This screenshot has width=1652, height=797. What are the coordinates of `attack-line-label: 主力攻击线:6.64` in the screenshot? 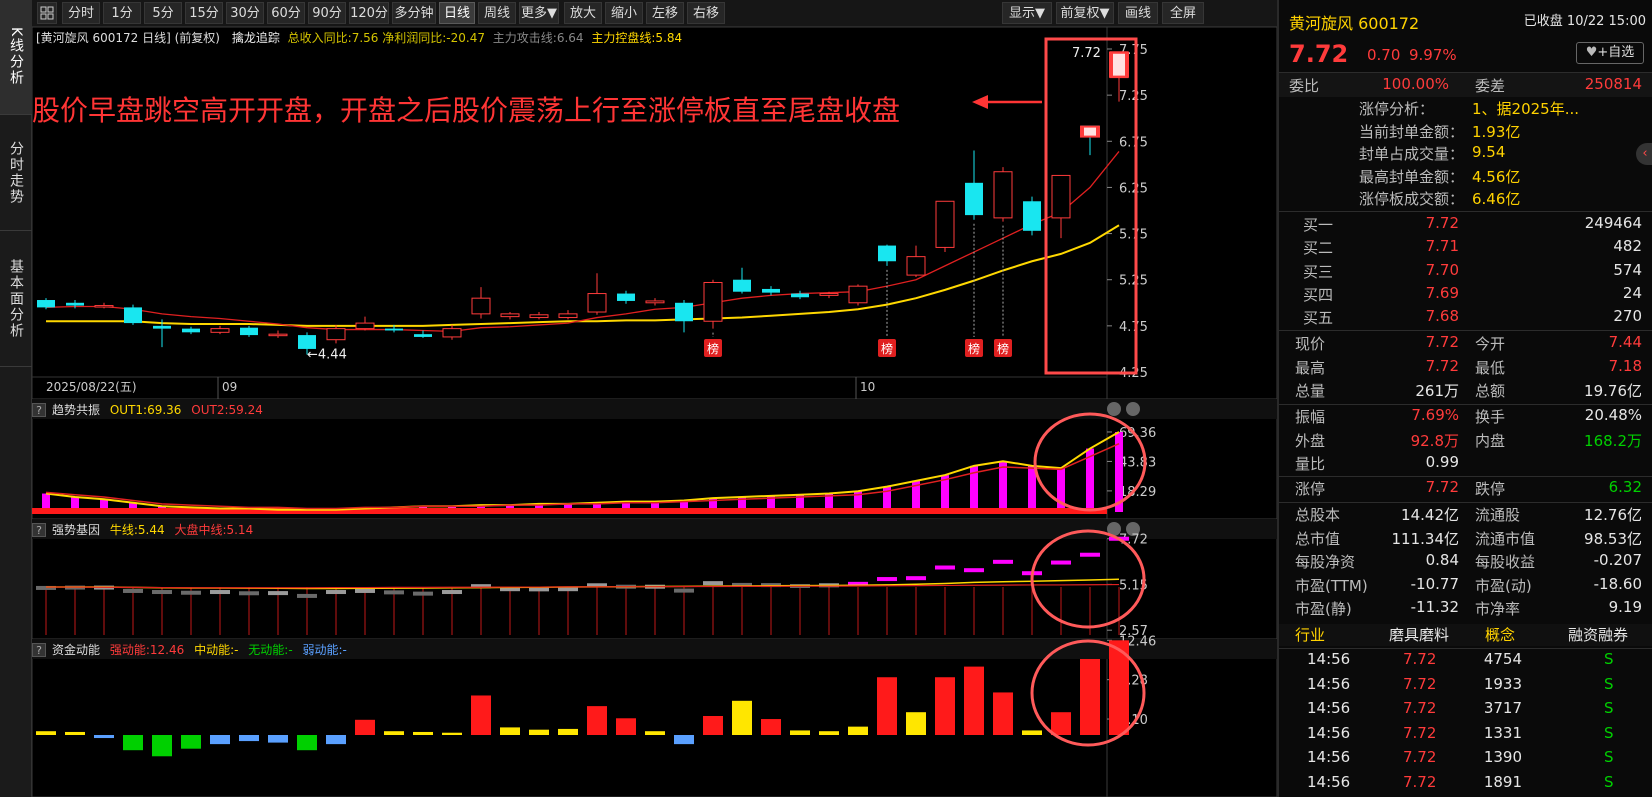 It's located at (538, 38).